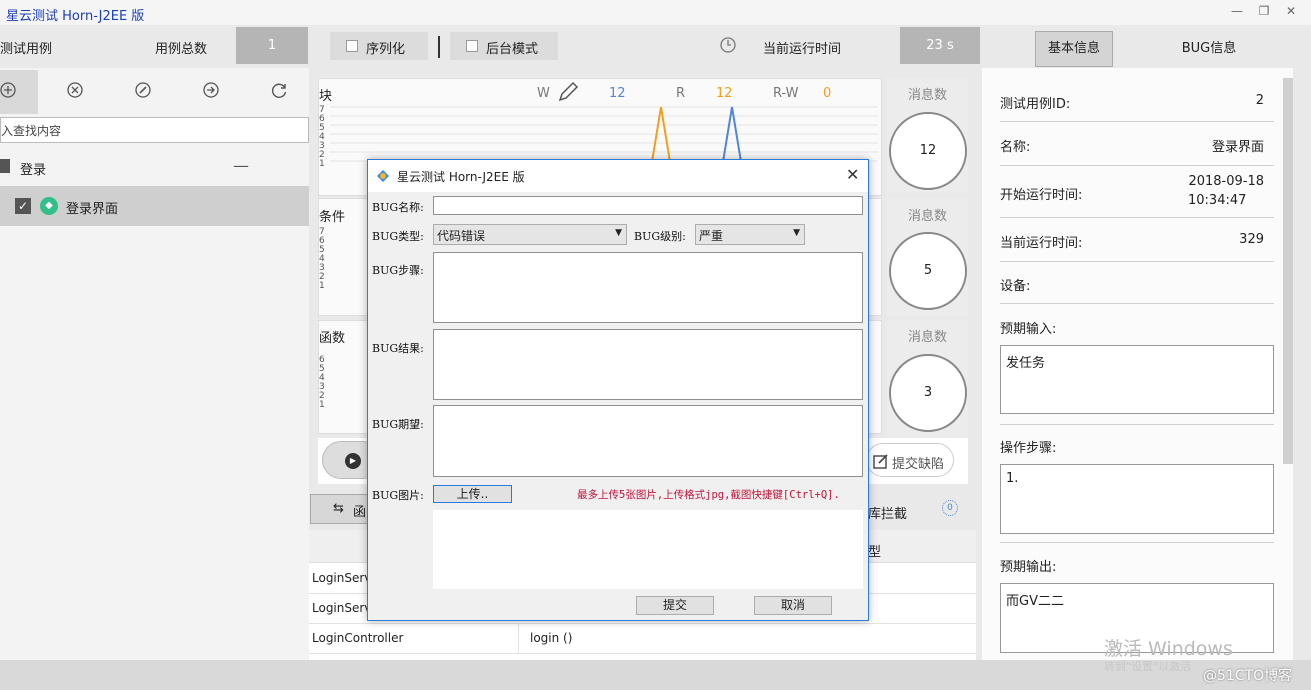  I want to click on tab-bug-info: BUG信息, so click(1209, 49).